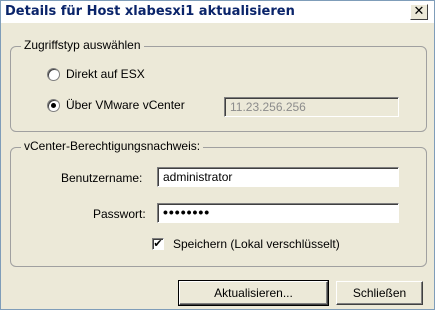 The image size is (435, 310). I want to click on close-button: Schließen, so click(379, 293).